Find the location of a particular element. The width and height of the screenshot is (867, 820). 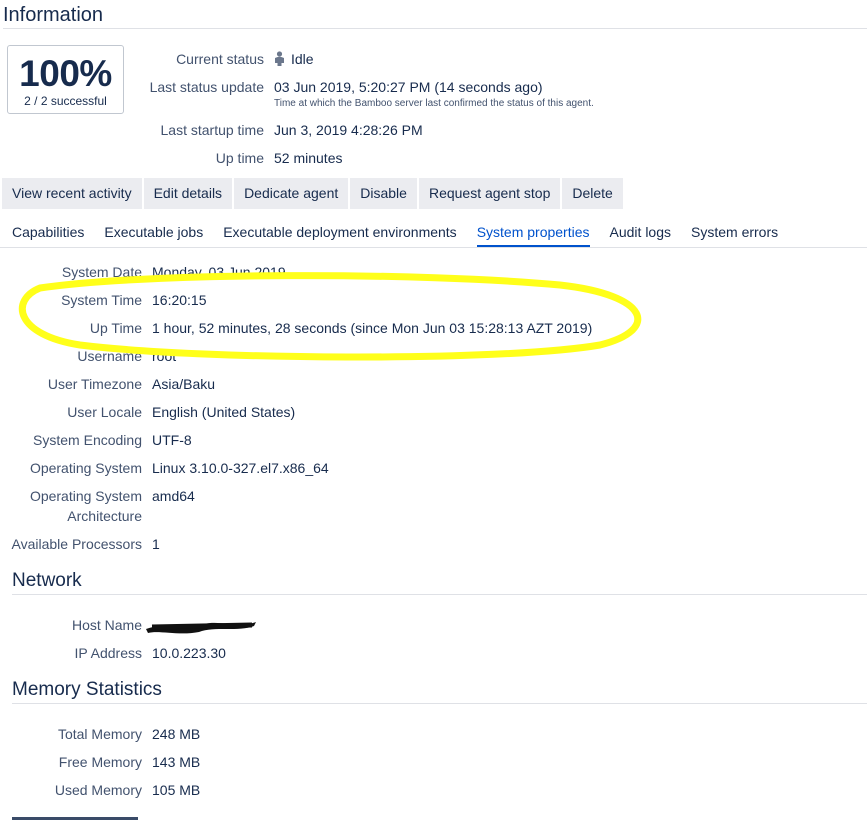

operating-system-value: Linux 3.10.0-327.el7.x86_64 is located at coordinates (240, 468).